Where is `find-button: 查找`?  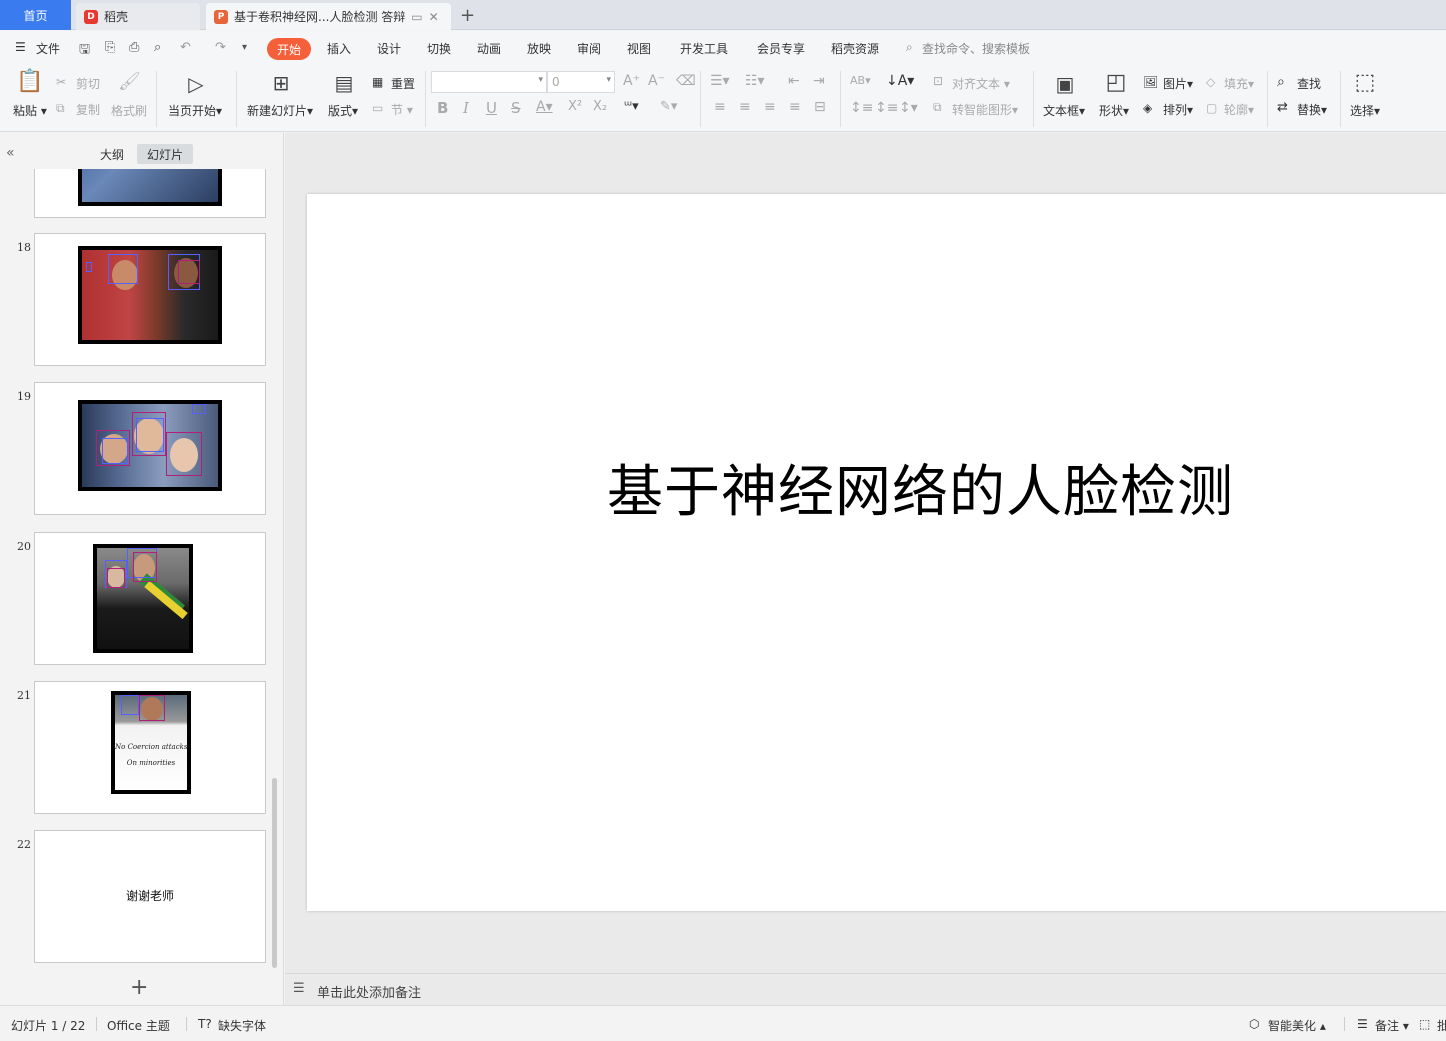
find-button: 查找 is located at coordinates (1309, 83).